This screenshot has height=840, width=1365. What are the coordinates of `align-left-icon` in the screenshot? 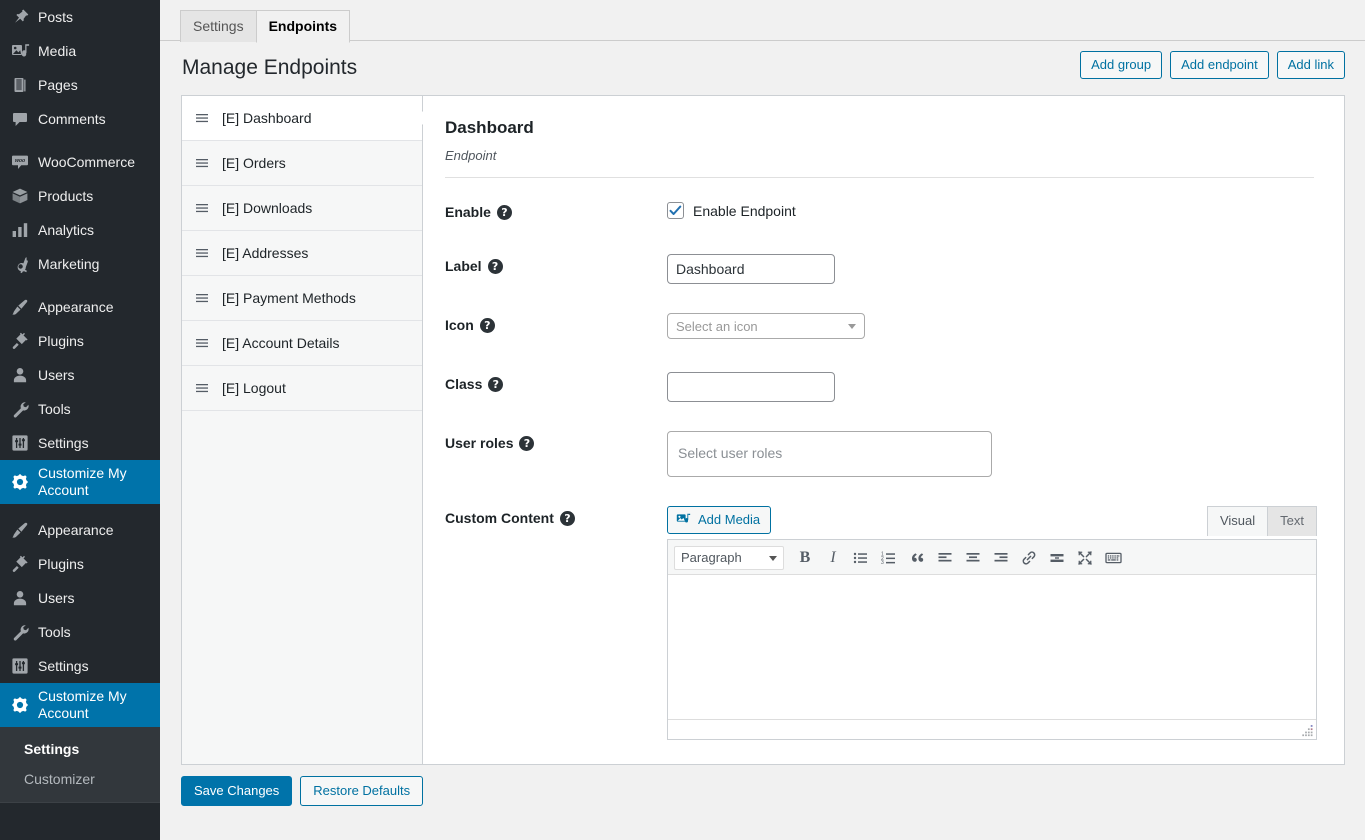 It's located at (945, 558).